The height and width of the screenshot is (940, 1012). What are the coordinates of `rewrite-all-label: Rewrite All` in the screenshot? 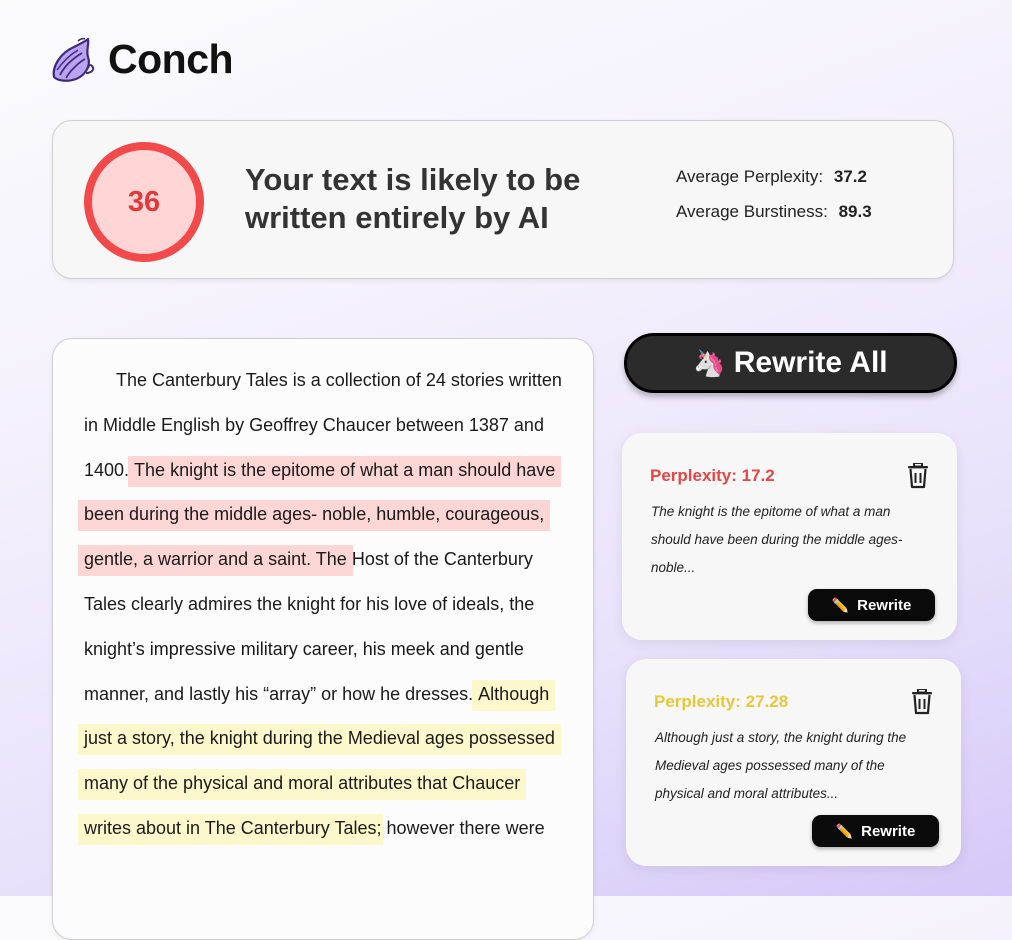 It's located at (810, 362).